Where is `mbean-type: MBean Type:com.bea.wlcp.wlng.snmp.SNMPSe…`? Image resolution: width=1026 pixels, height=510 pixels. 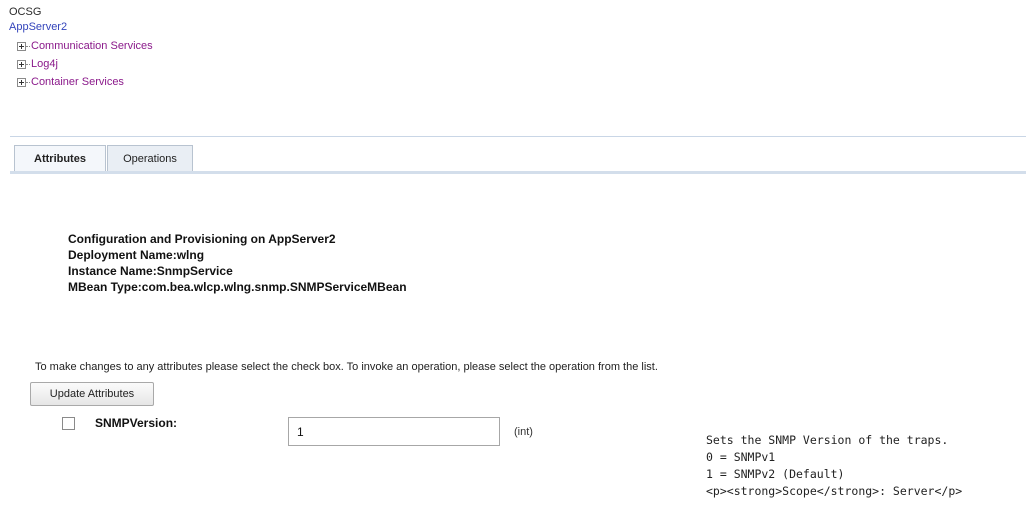 mbean-type: MBean Type:com.bea.wlcp.wlng.snmp.SNMPSe… is located at coordinates (237, 287).